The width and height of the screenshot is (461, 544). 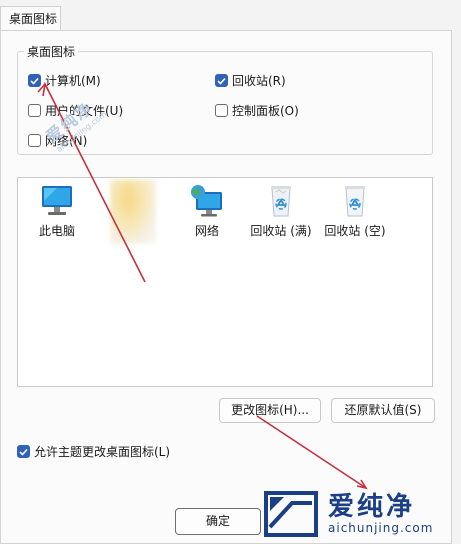 What do you see at coordinates (218, 521) in the screenshot?
I see `ok-button: 确定` at bounding box center [218, 521].